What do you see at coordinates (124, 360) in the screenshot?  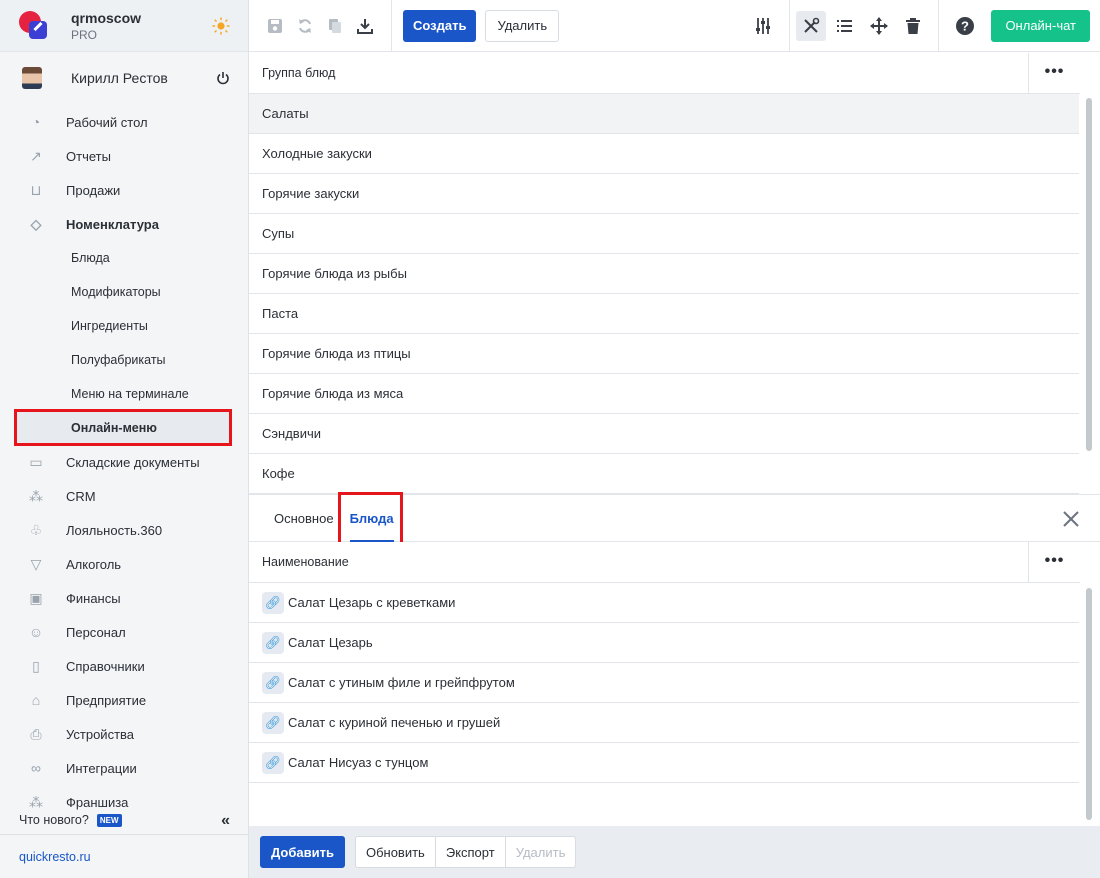 I see `sidebar-subitem-semifinished: Полуфабрикаты` at bounding box center [124, 360].